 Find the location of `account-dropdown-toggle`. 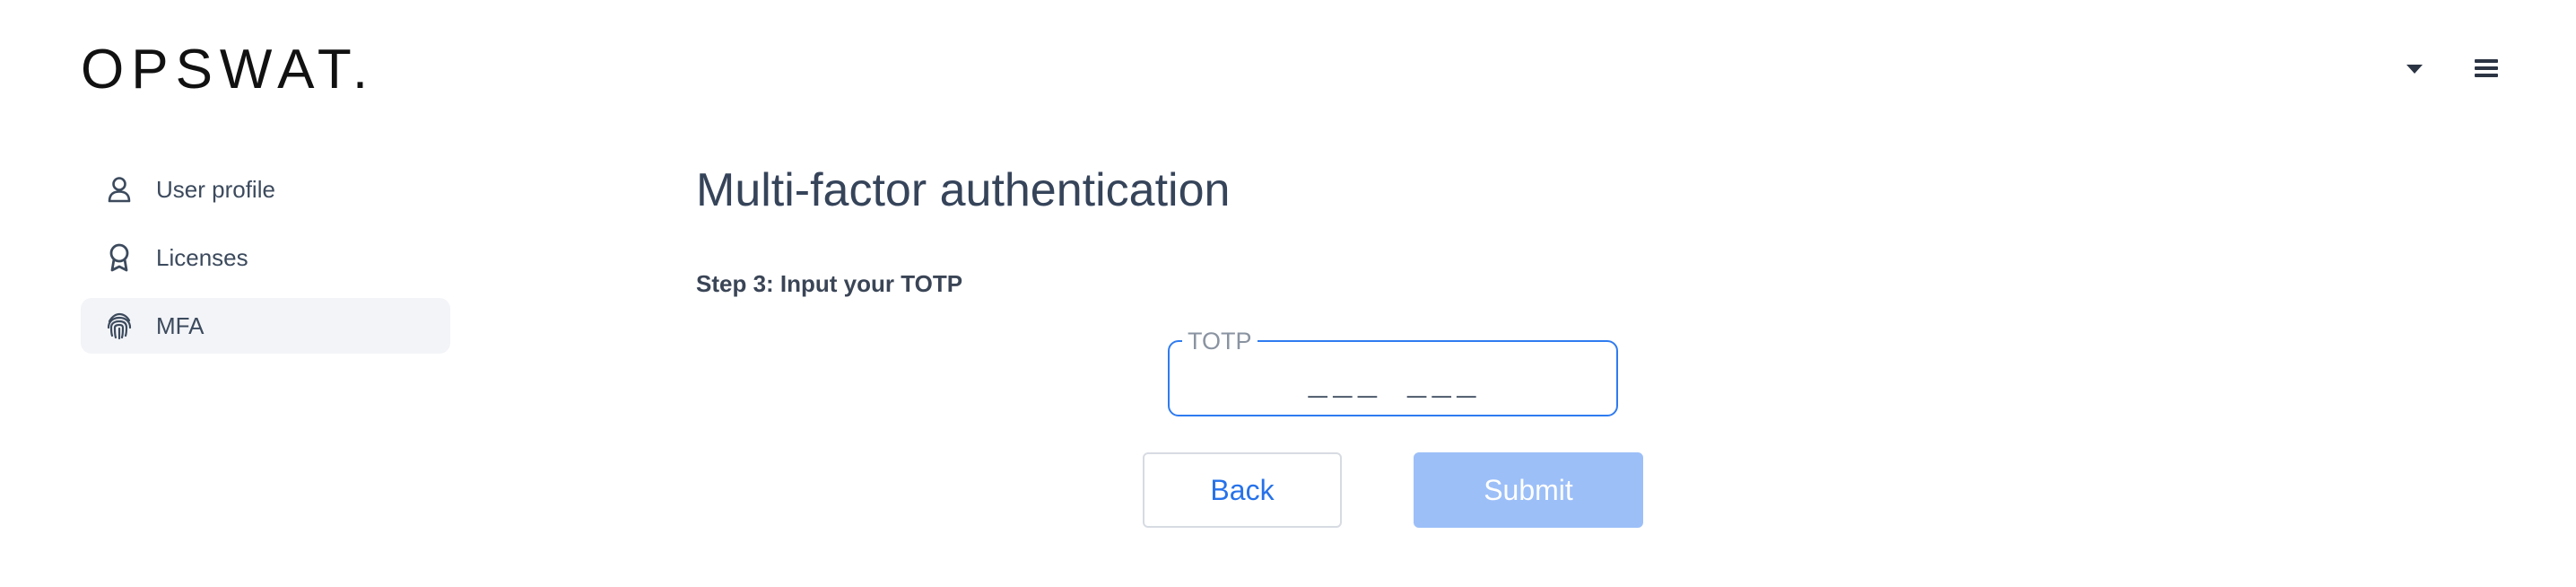

account-dropdown-toggle is located at coordinates (2414, 69).